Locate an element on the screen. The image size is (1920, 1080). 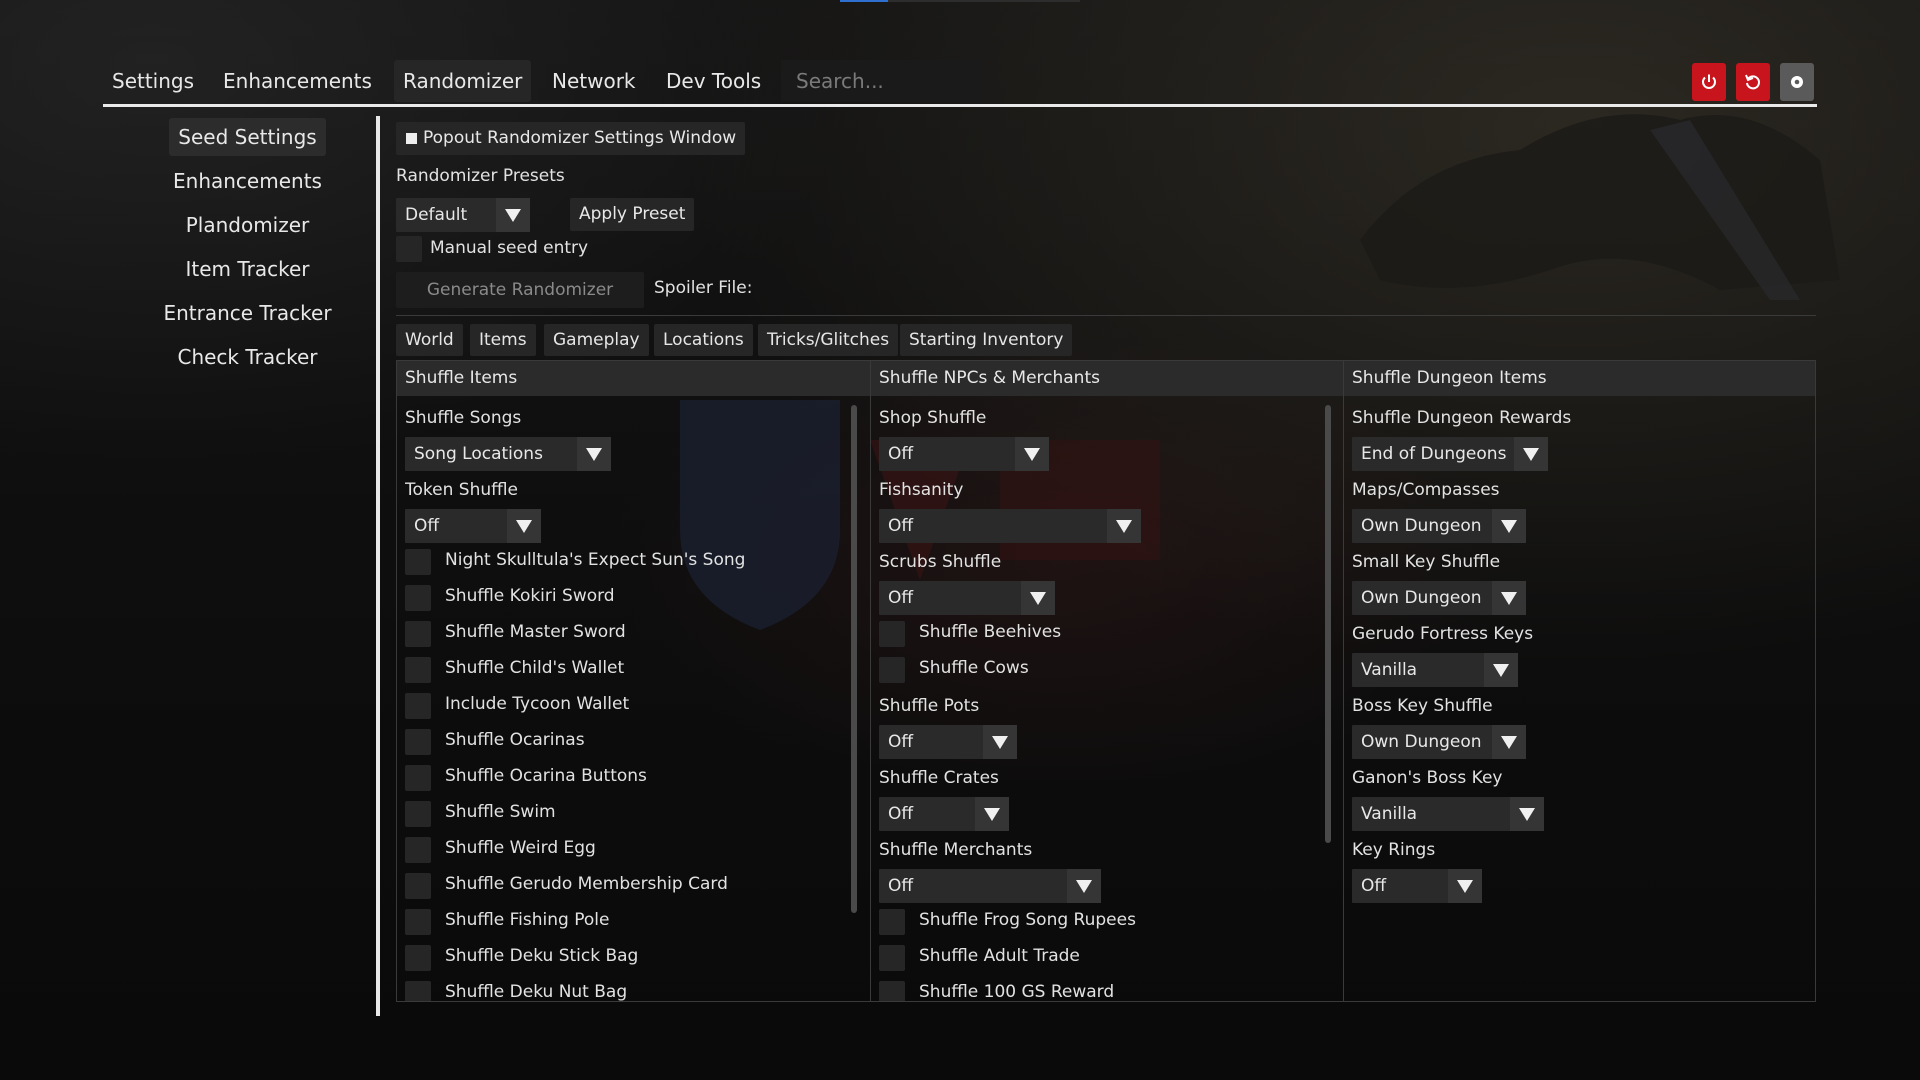
shuffle-merchants-dropdown: Off is located at coordinates (990, 886).